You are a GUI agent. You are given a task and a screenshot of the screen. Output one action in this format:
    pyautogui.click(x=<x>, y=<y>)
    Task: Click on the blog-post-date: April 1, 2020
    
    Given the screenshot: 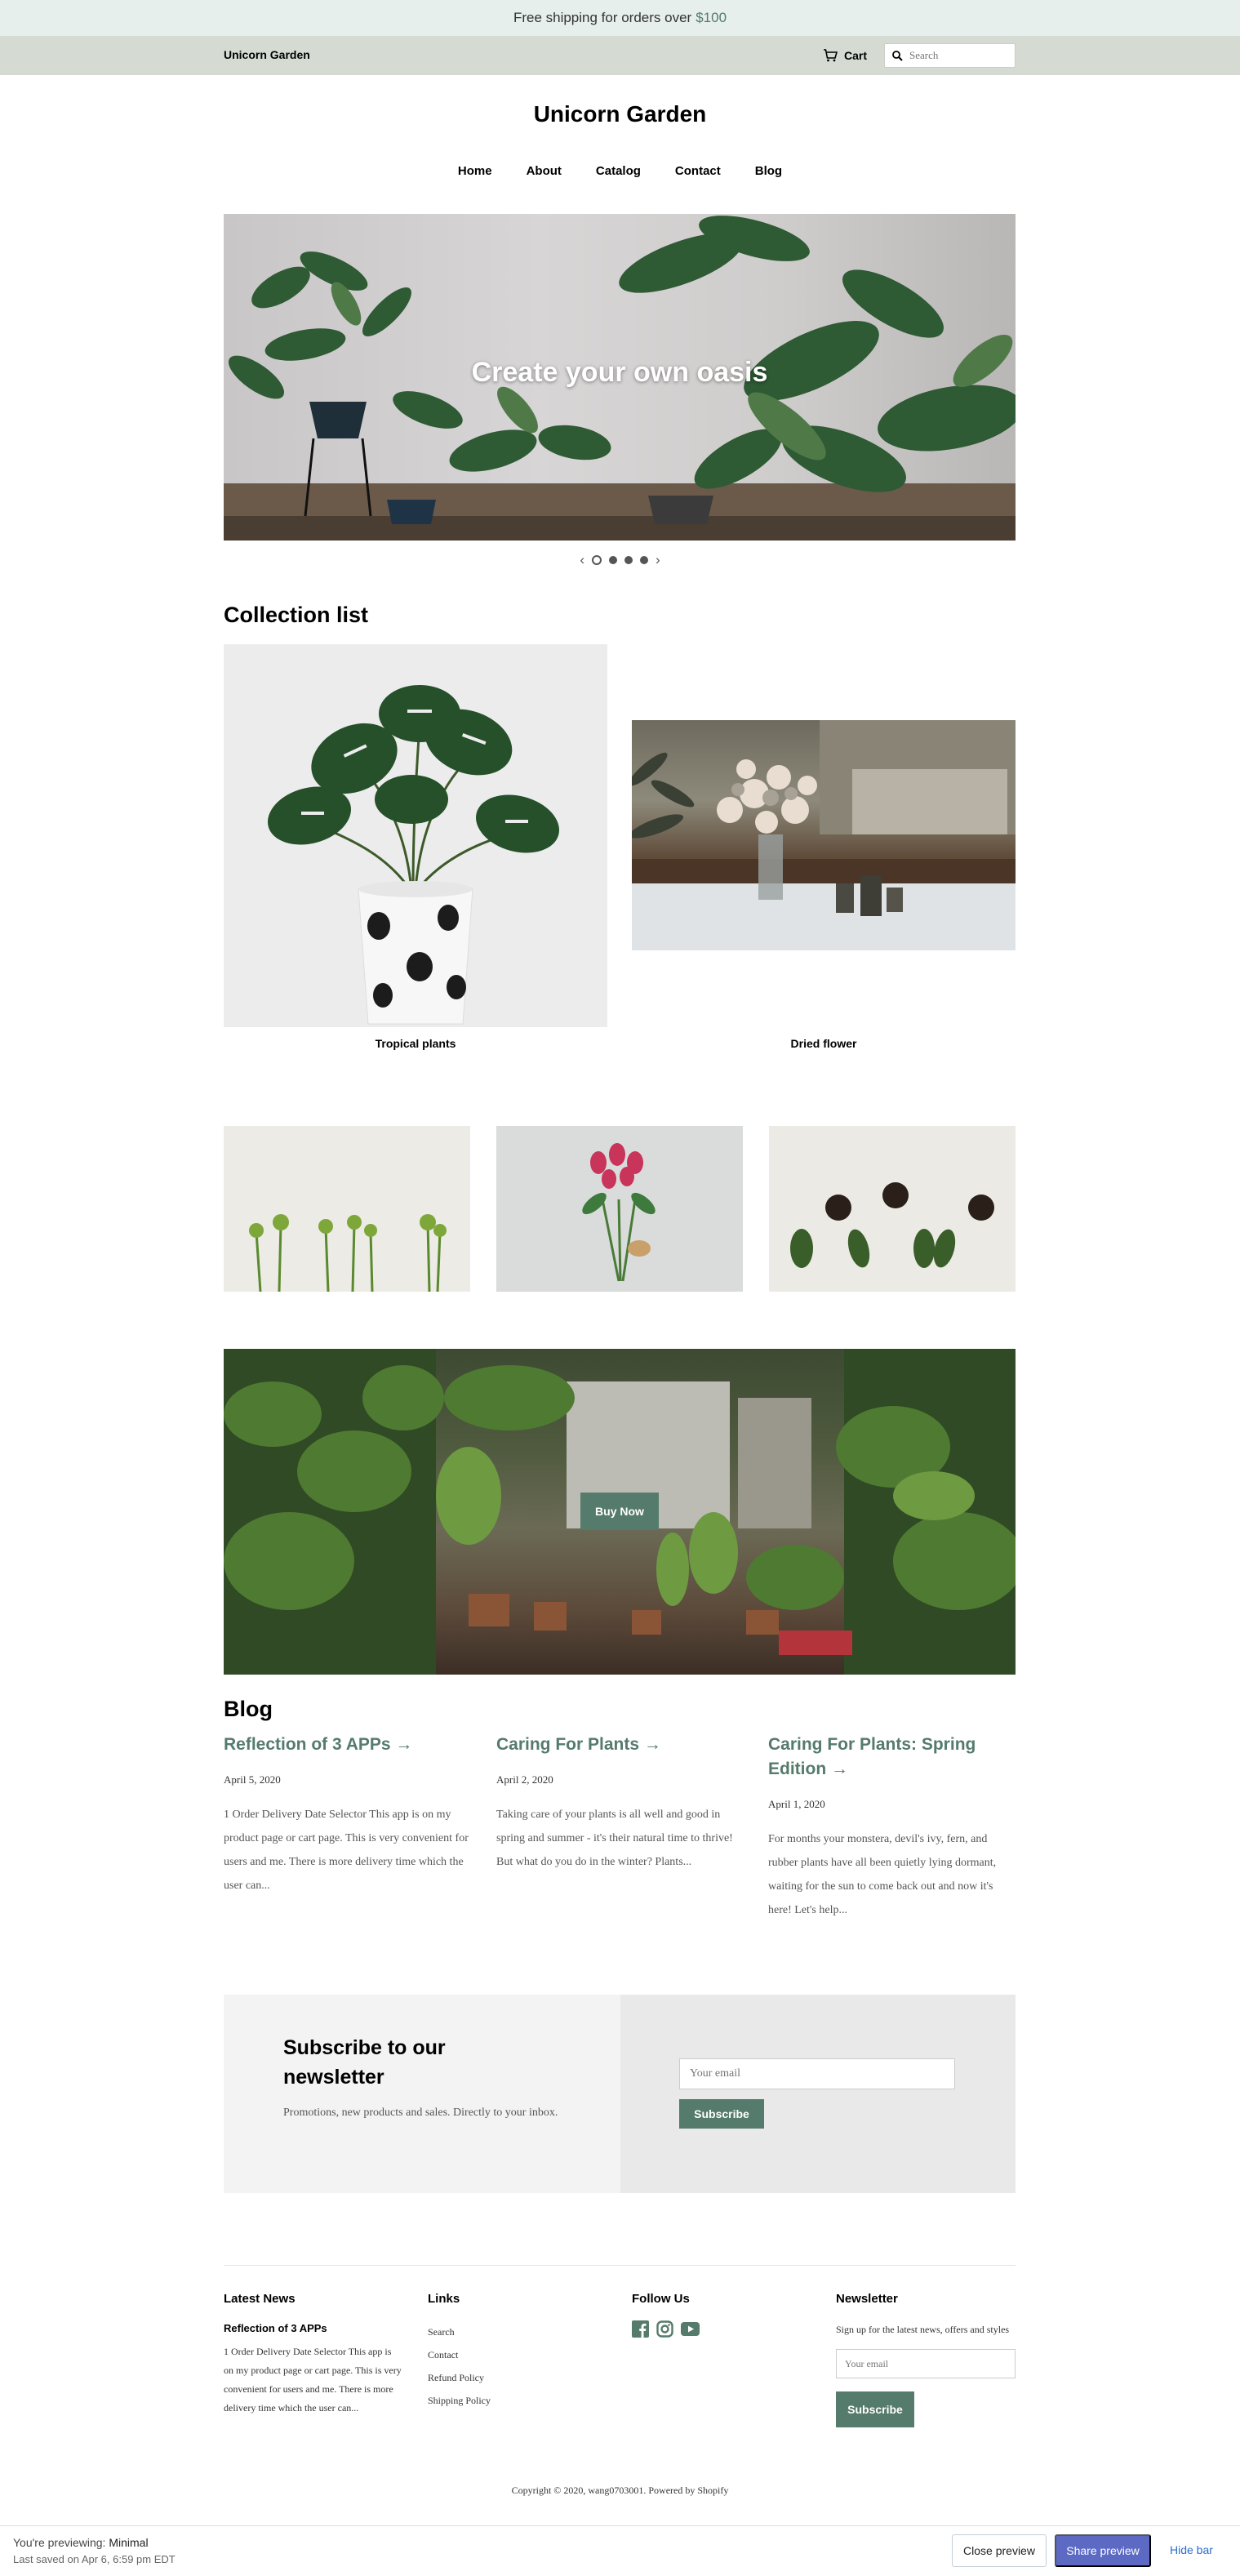 What is the action you would take?
    pyautogui.click(x=797, y=1804)
    